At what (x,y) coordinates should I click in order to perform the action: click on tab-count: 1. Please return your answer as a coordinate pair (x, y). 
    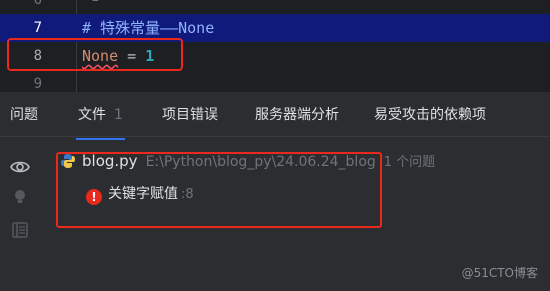
    Looking at the image, I should click on (118, 115).